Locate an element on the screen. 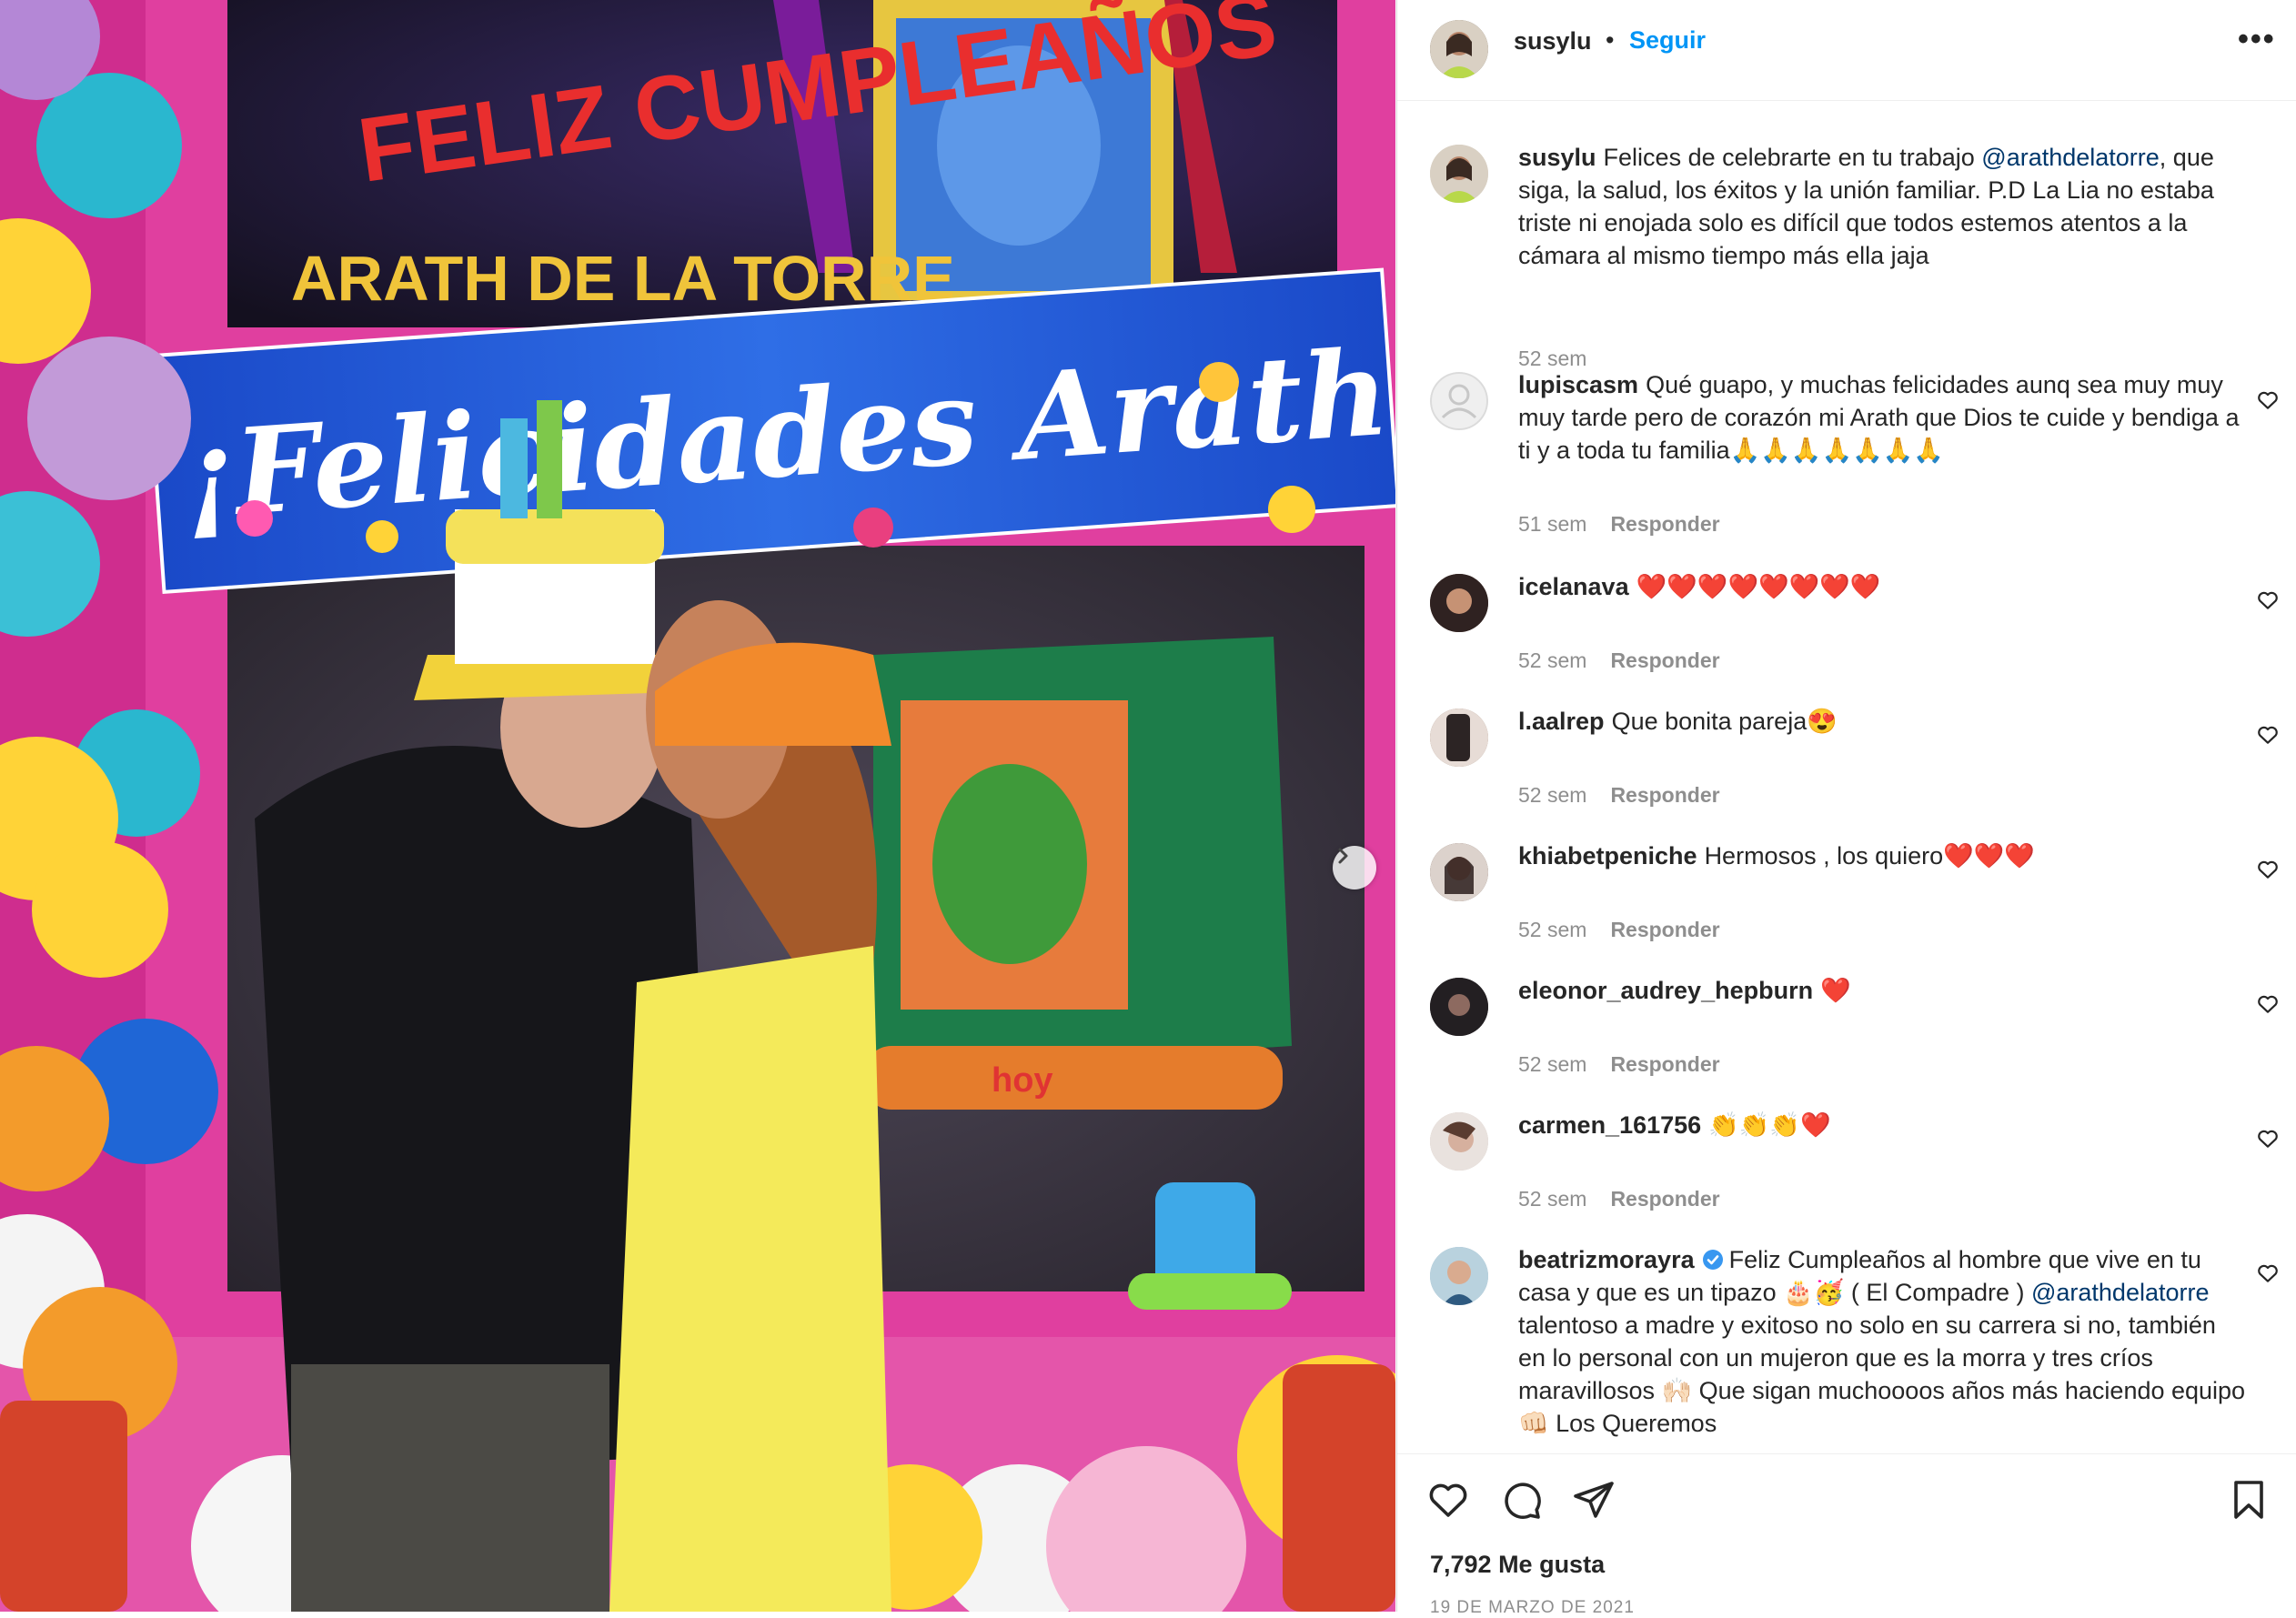  caption-time: 52 sem is located at coordinates (1552, 358).